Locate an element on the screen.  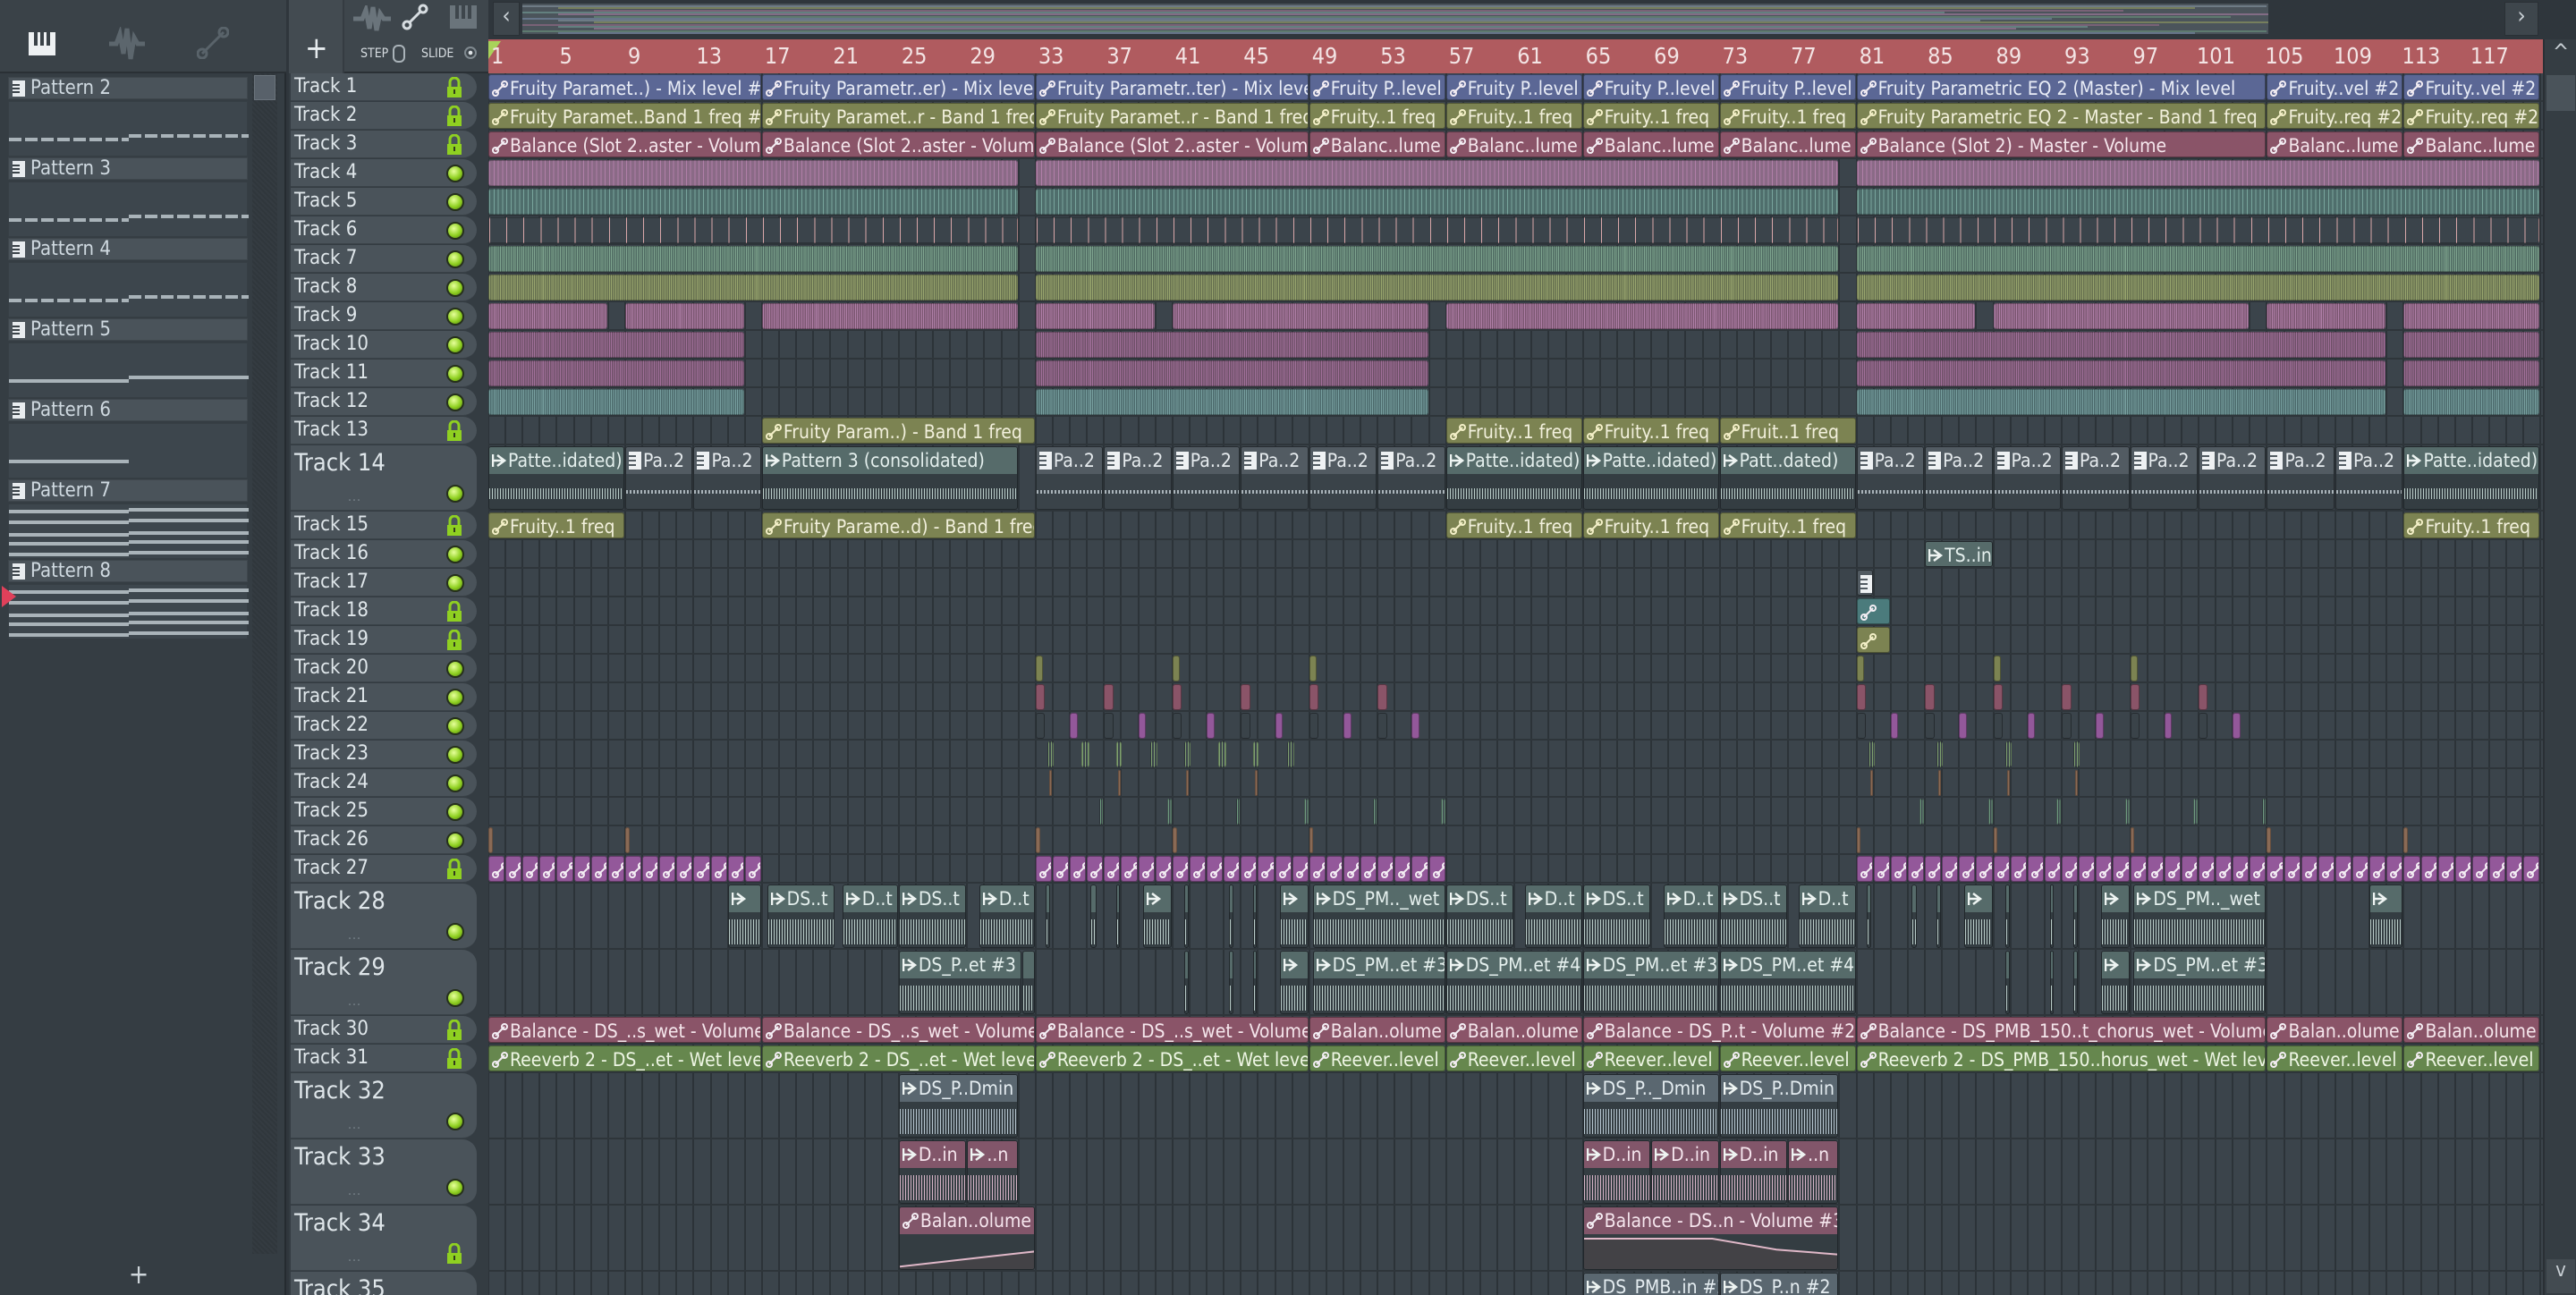
vertical-scroll-thumb is located at coordinates (2560, 93).